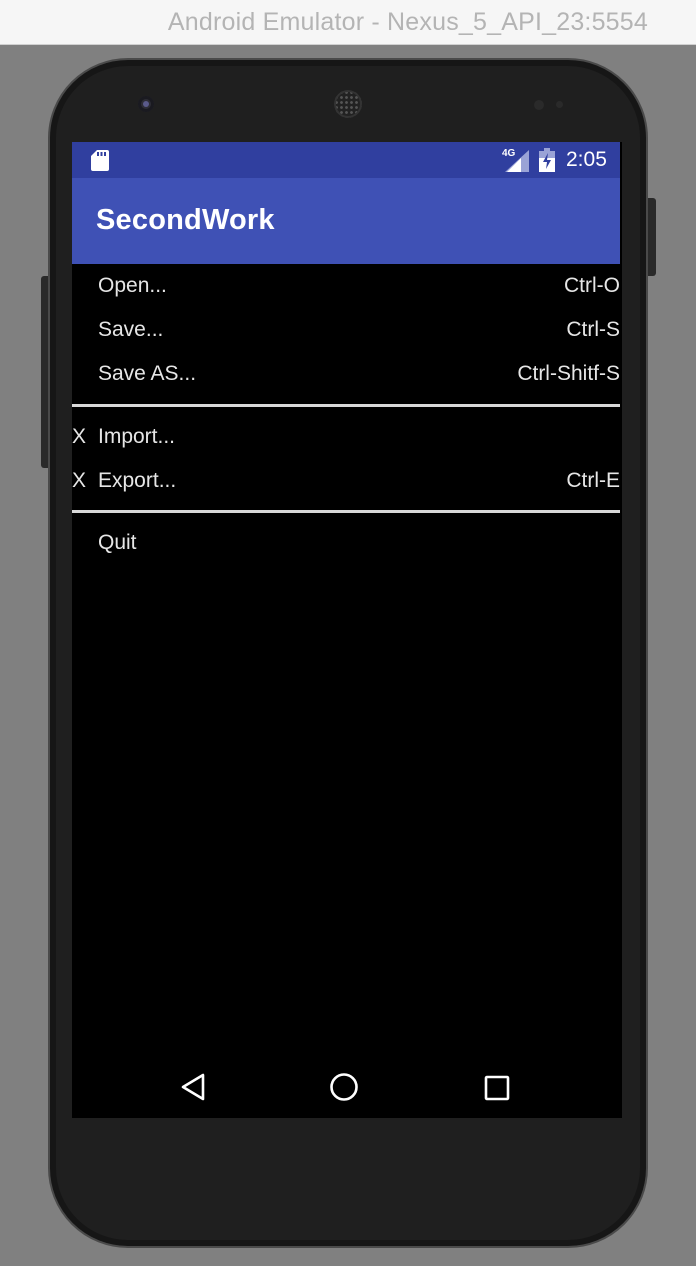 This screenshot has width=696, height=1266. I want to click on front-camera, so click(146, 104).